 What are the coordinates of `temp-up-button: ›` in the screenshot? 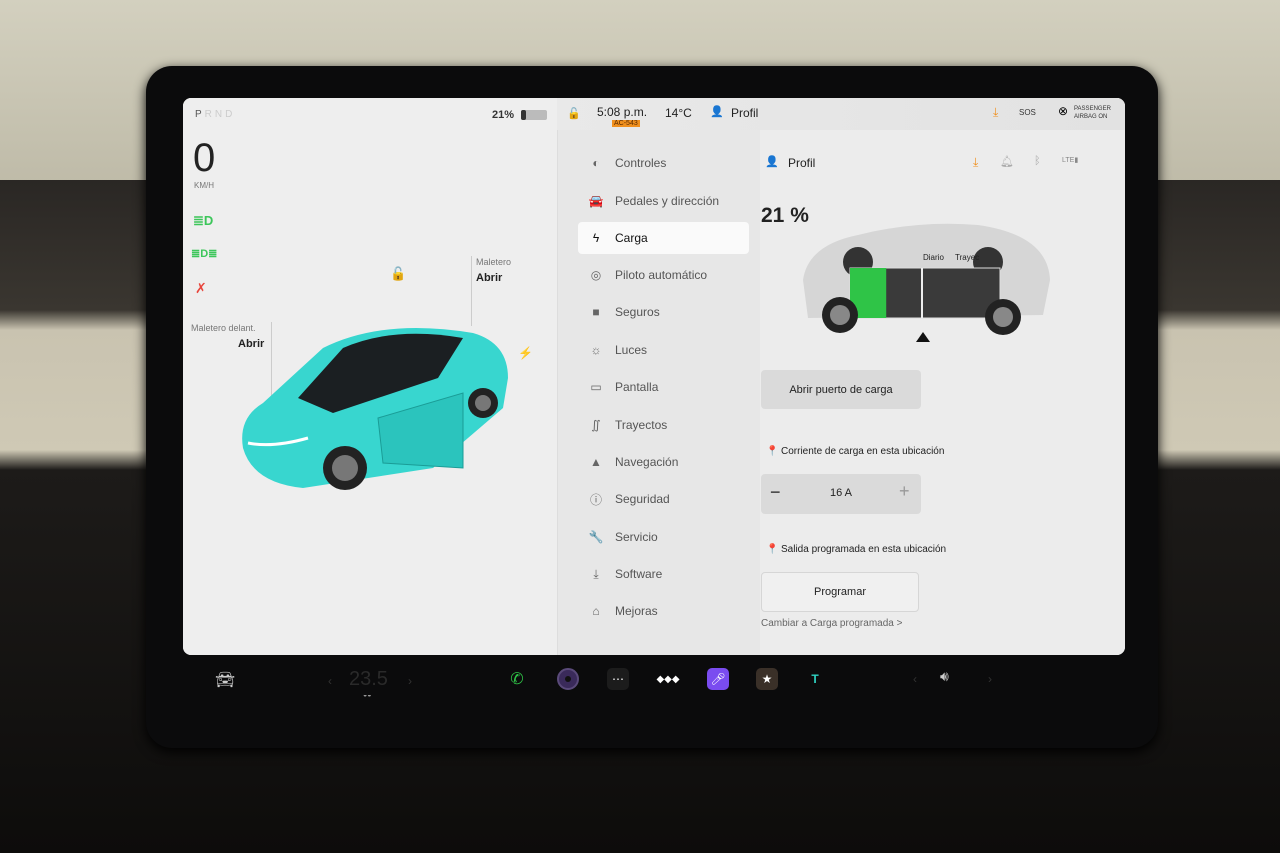 It's located at (410, 681).